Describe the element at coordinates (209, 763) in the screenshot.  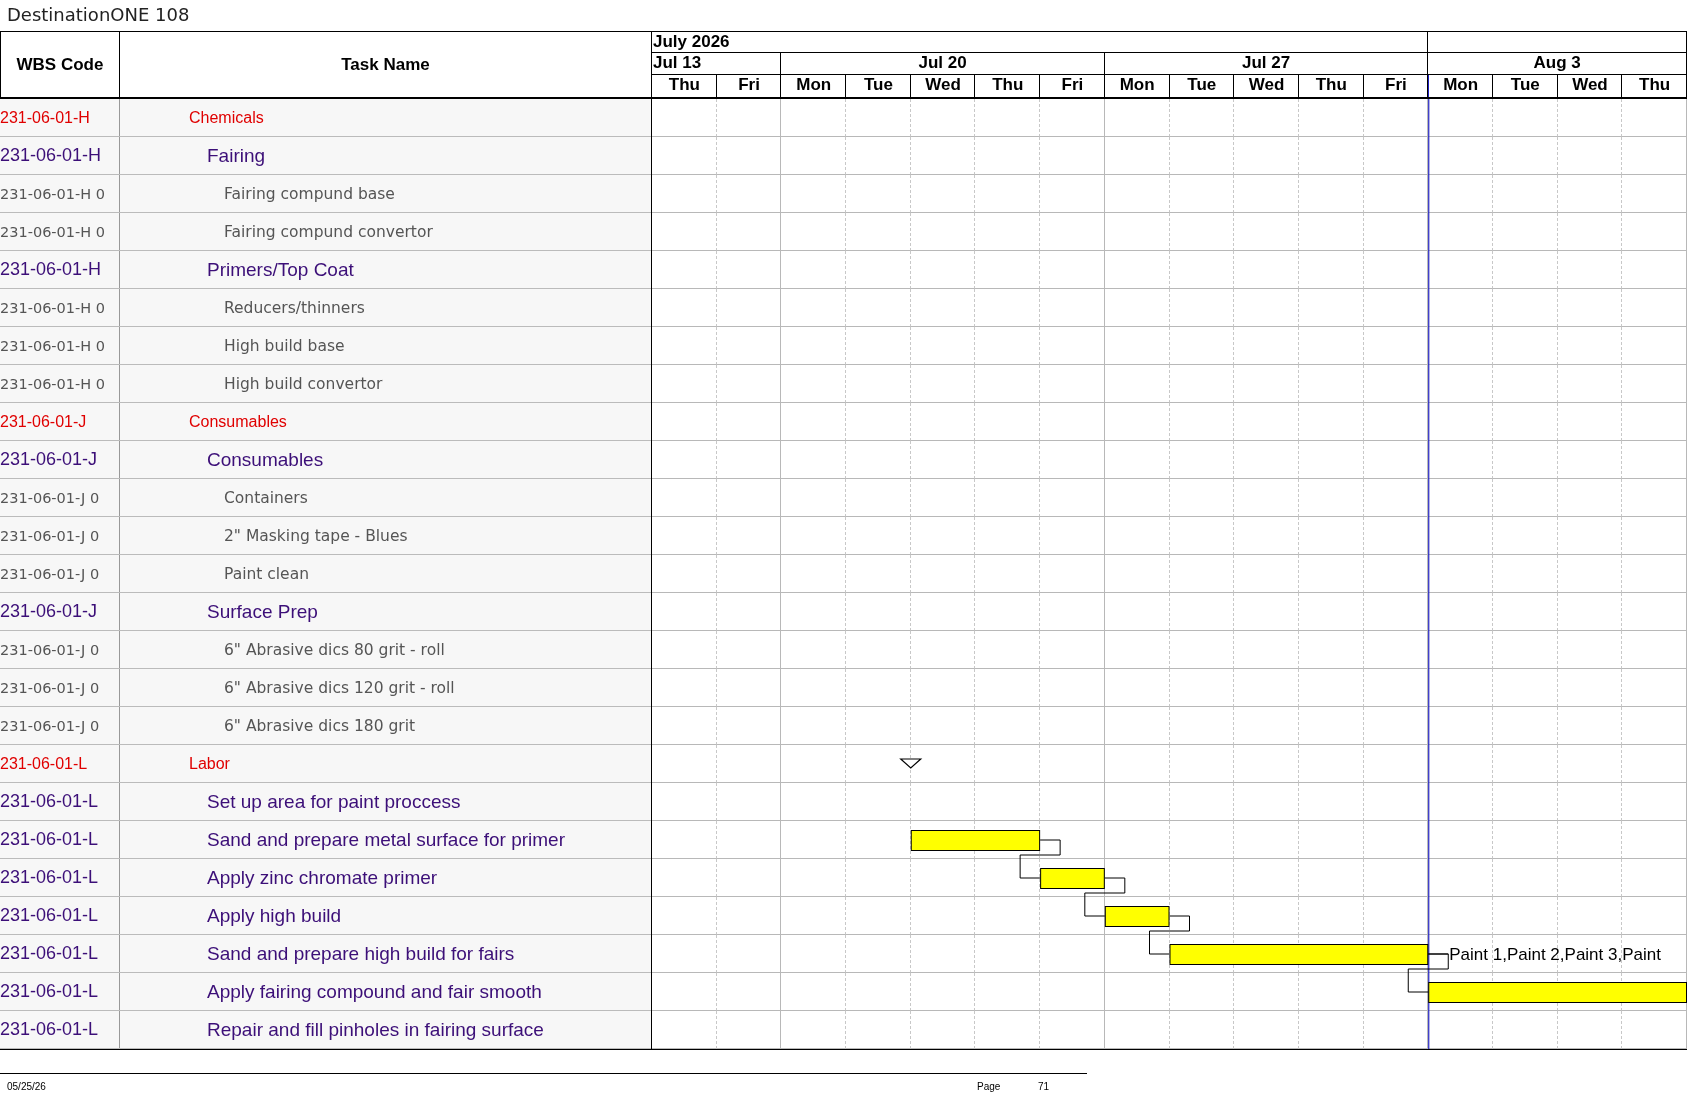
I see `task-name: Labor` at that location.